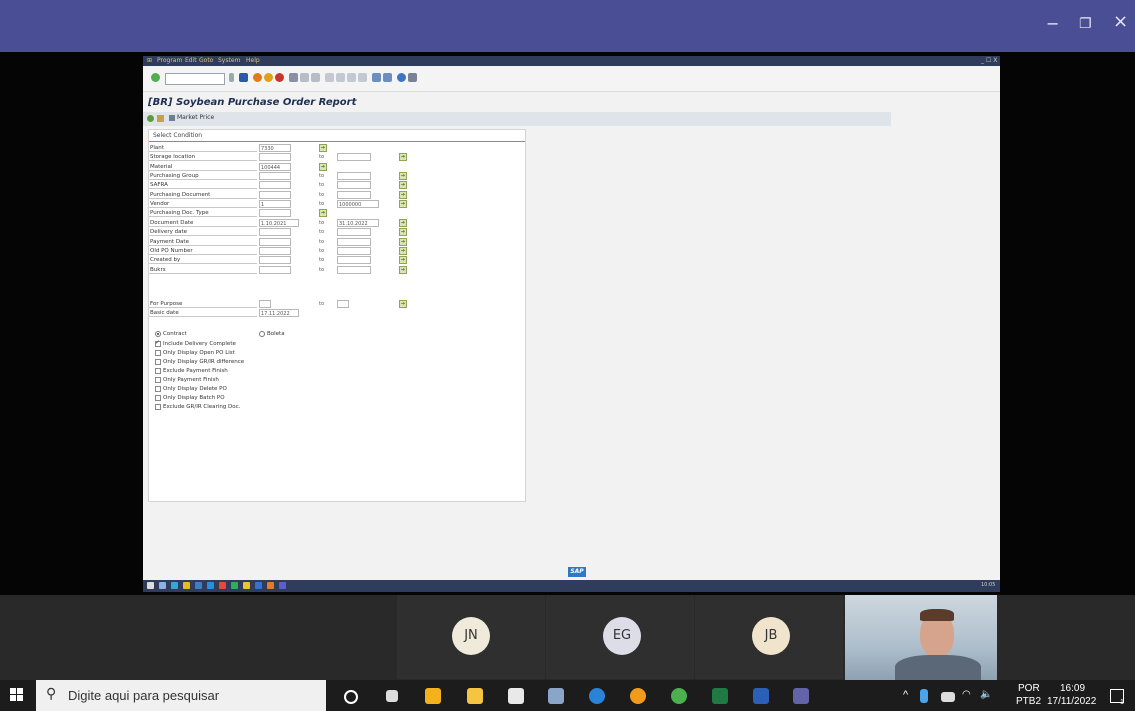 The width and height of the screenshot is (1135, 711). Describe the element at coordinates (433, 696) in the screenshot. I see `store-icon` at that location.